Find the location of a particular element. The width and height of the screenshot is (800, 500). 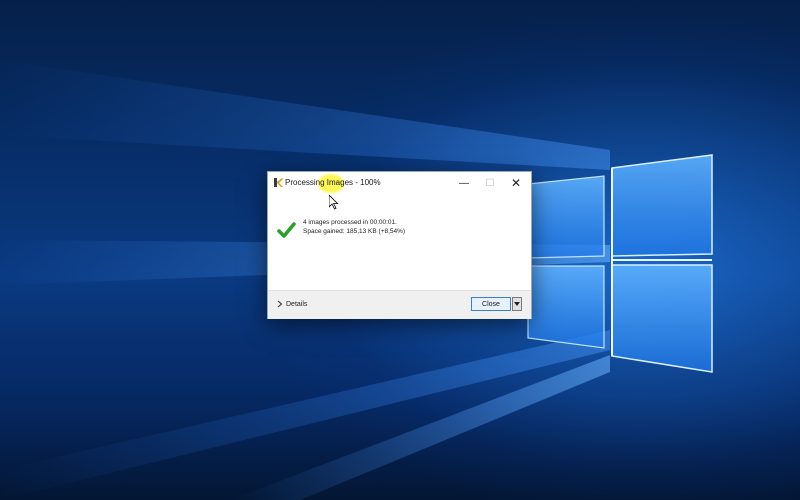

dialog-footer: Details Close is located at coordinates (399, 304).